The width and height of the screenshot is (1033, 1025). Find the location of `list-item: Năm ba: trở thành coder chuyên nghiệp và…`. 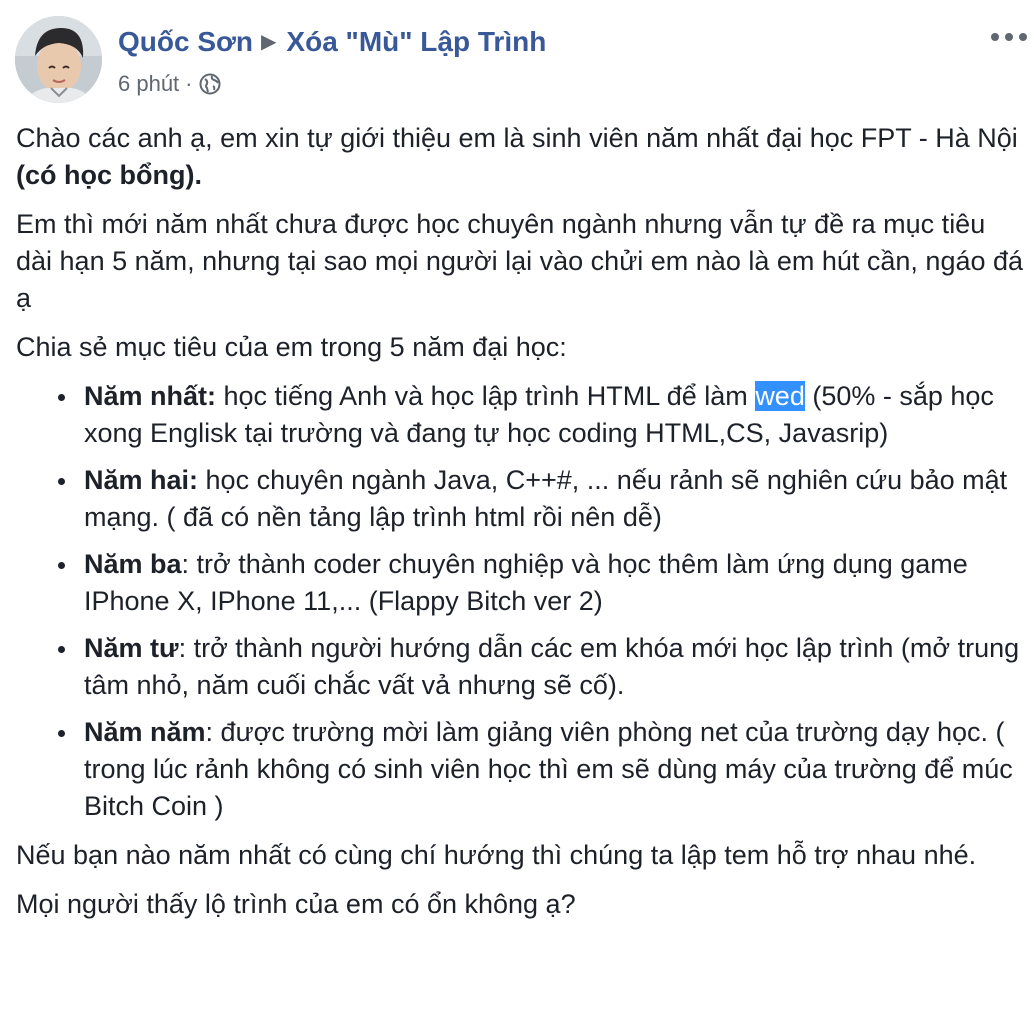

list-item: Năm ba: trở thành coder chuyên nghiệp và… is located at coordinates (542, 583).